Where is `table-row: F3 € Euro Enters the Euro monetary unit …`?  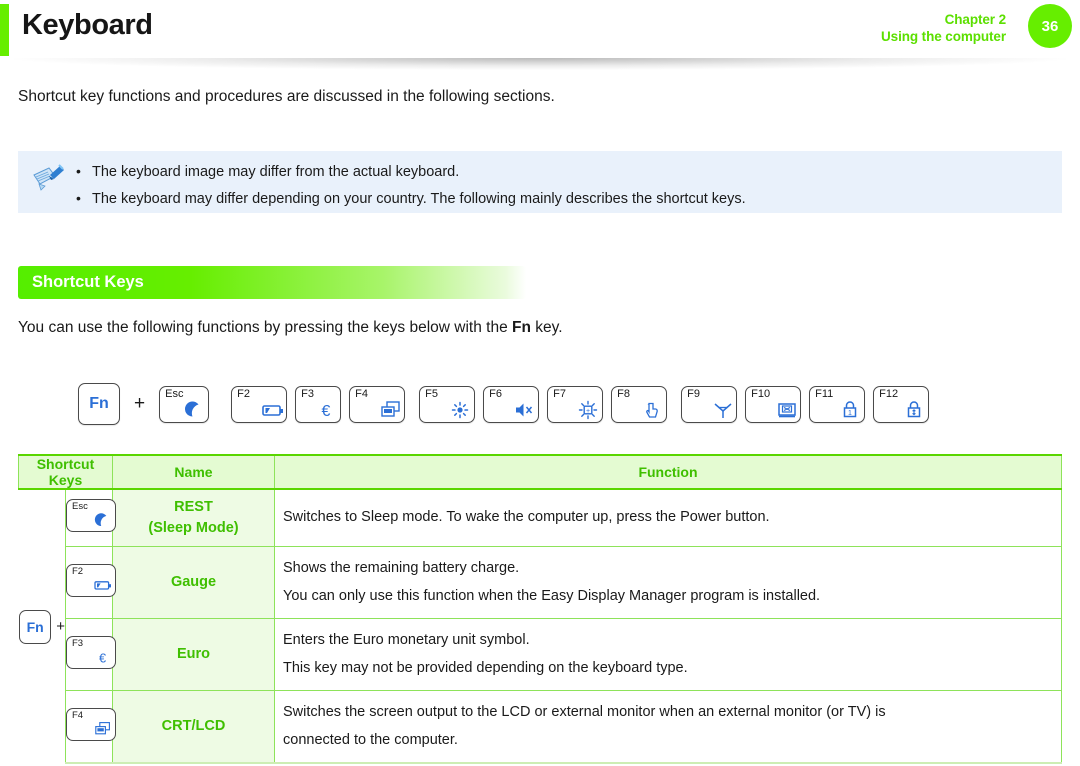 table-row: F3 € Euro Enters the Euro monetary unit … is located at coordinates (540, 655).